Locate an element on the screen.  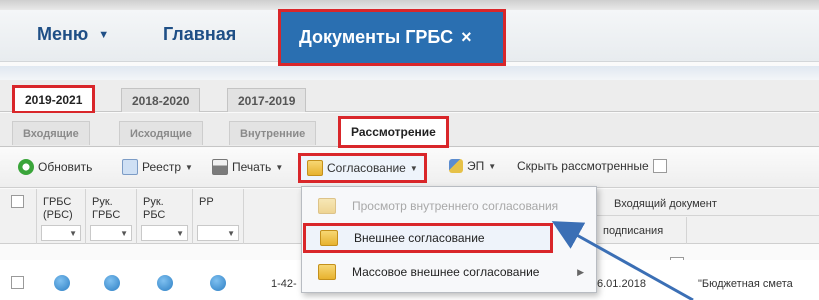
tab-review: Рассмотрение is located at coordinates (393, 132).